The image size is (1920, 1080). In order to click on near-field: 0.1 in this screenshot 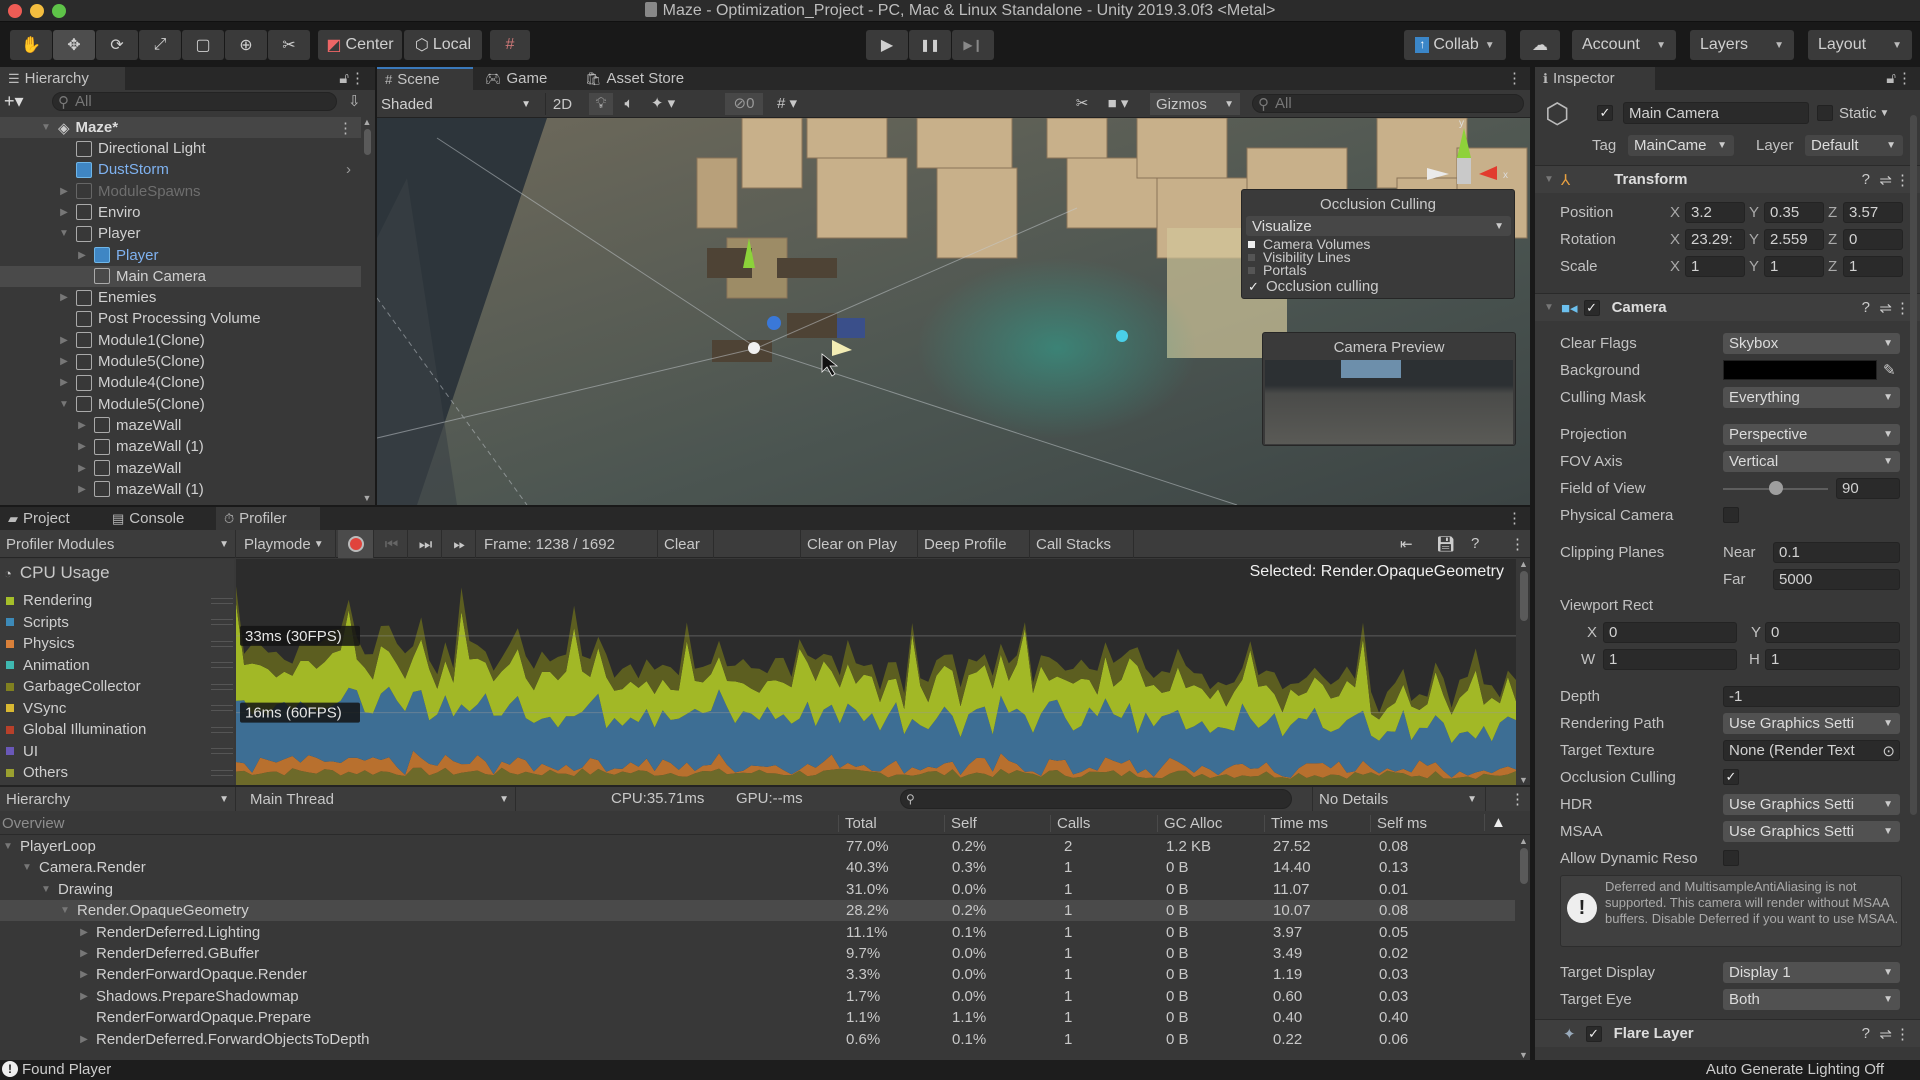, I will do `click(1836, 552)`.